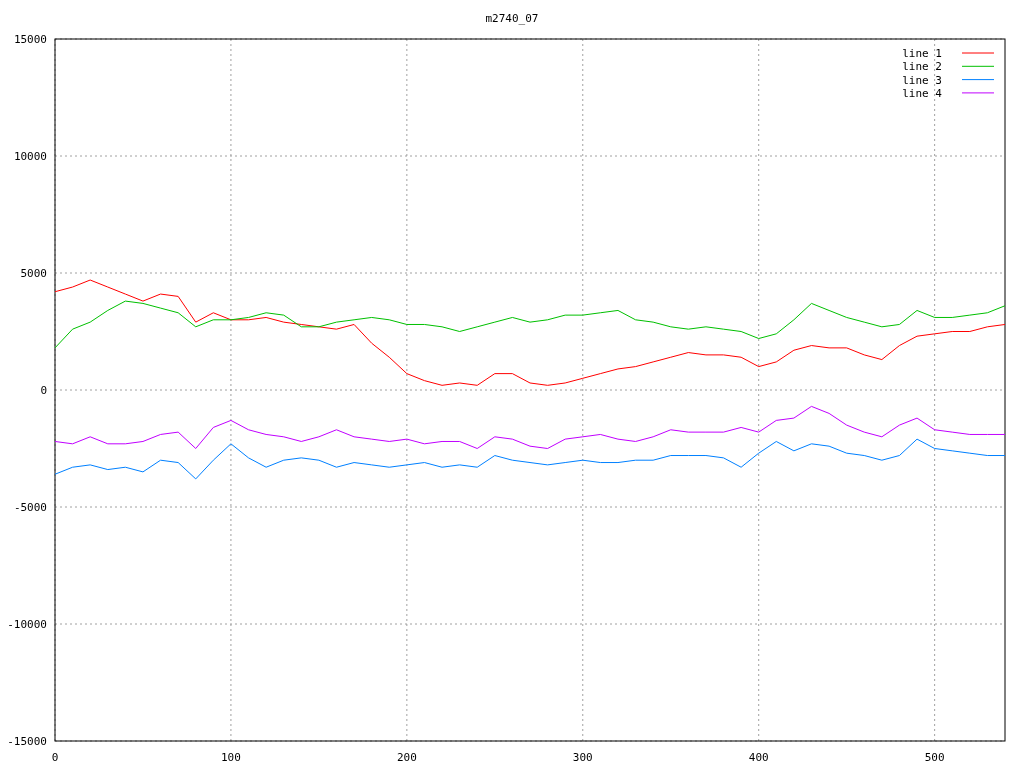 The height and width of the screenshot is (768, 1024). What do you see at coordinates (30, 156) in the screenshot?
I see `y-tick-label: 10000` at bounding box center [30, 156].